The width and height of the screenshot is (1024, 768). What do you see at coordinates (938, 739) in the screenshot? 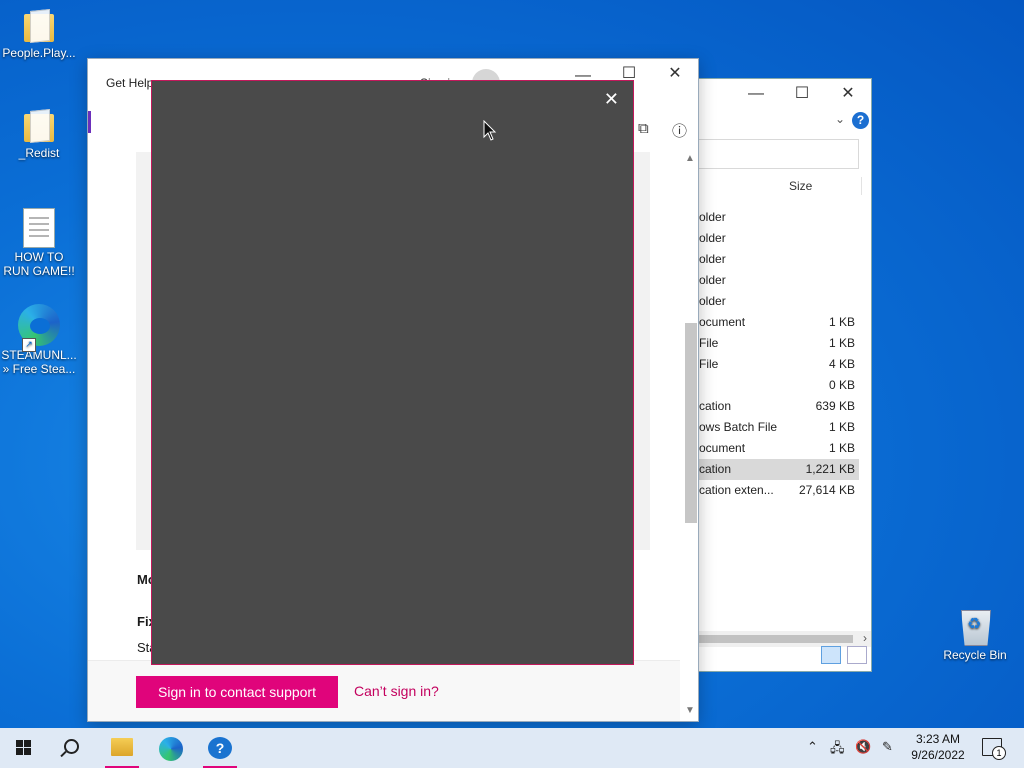
I see `clock-time: 3:23 AM` at bounding box center [938, 739].